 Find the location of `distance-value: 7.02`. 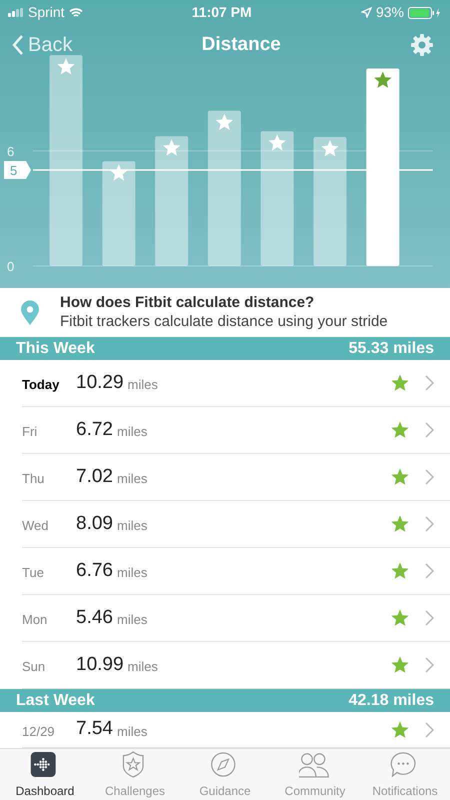

distance-value: 7.02 is located at coordinates (94, 476).